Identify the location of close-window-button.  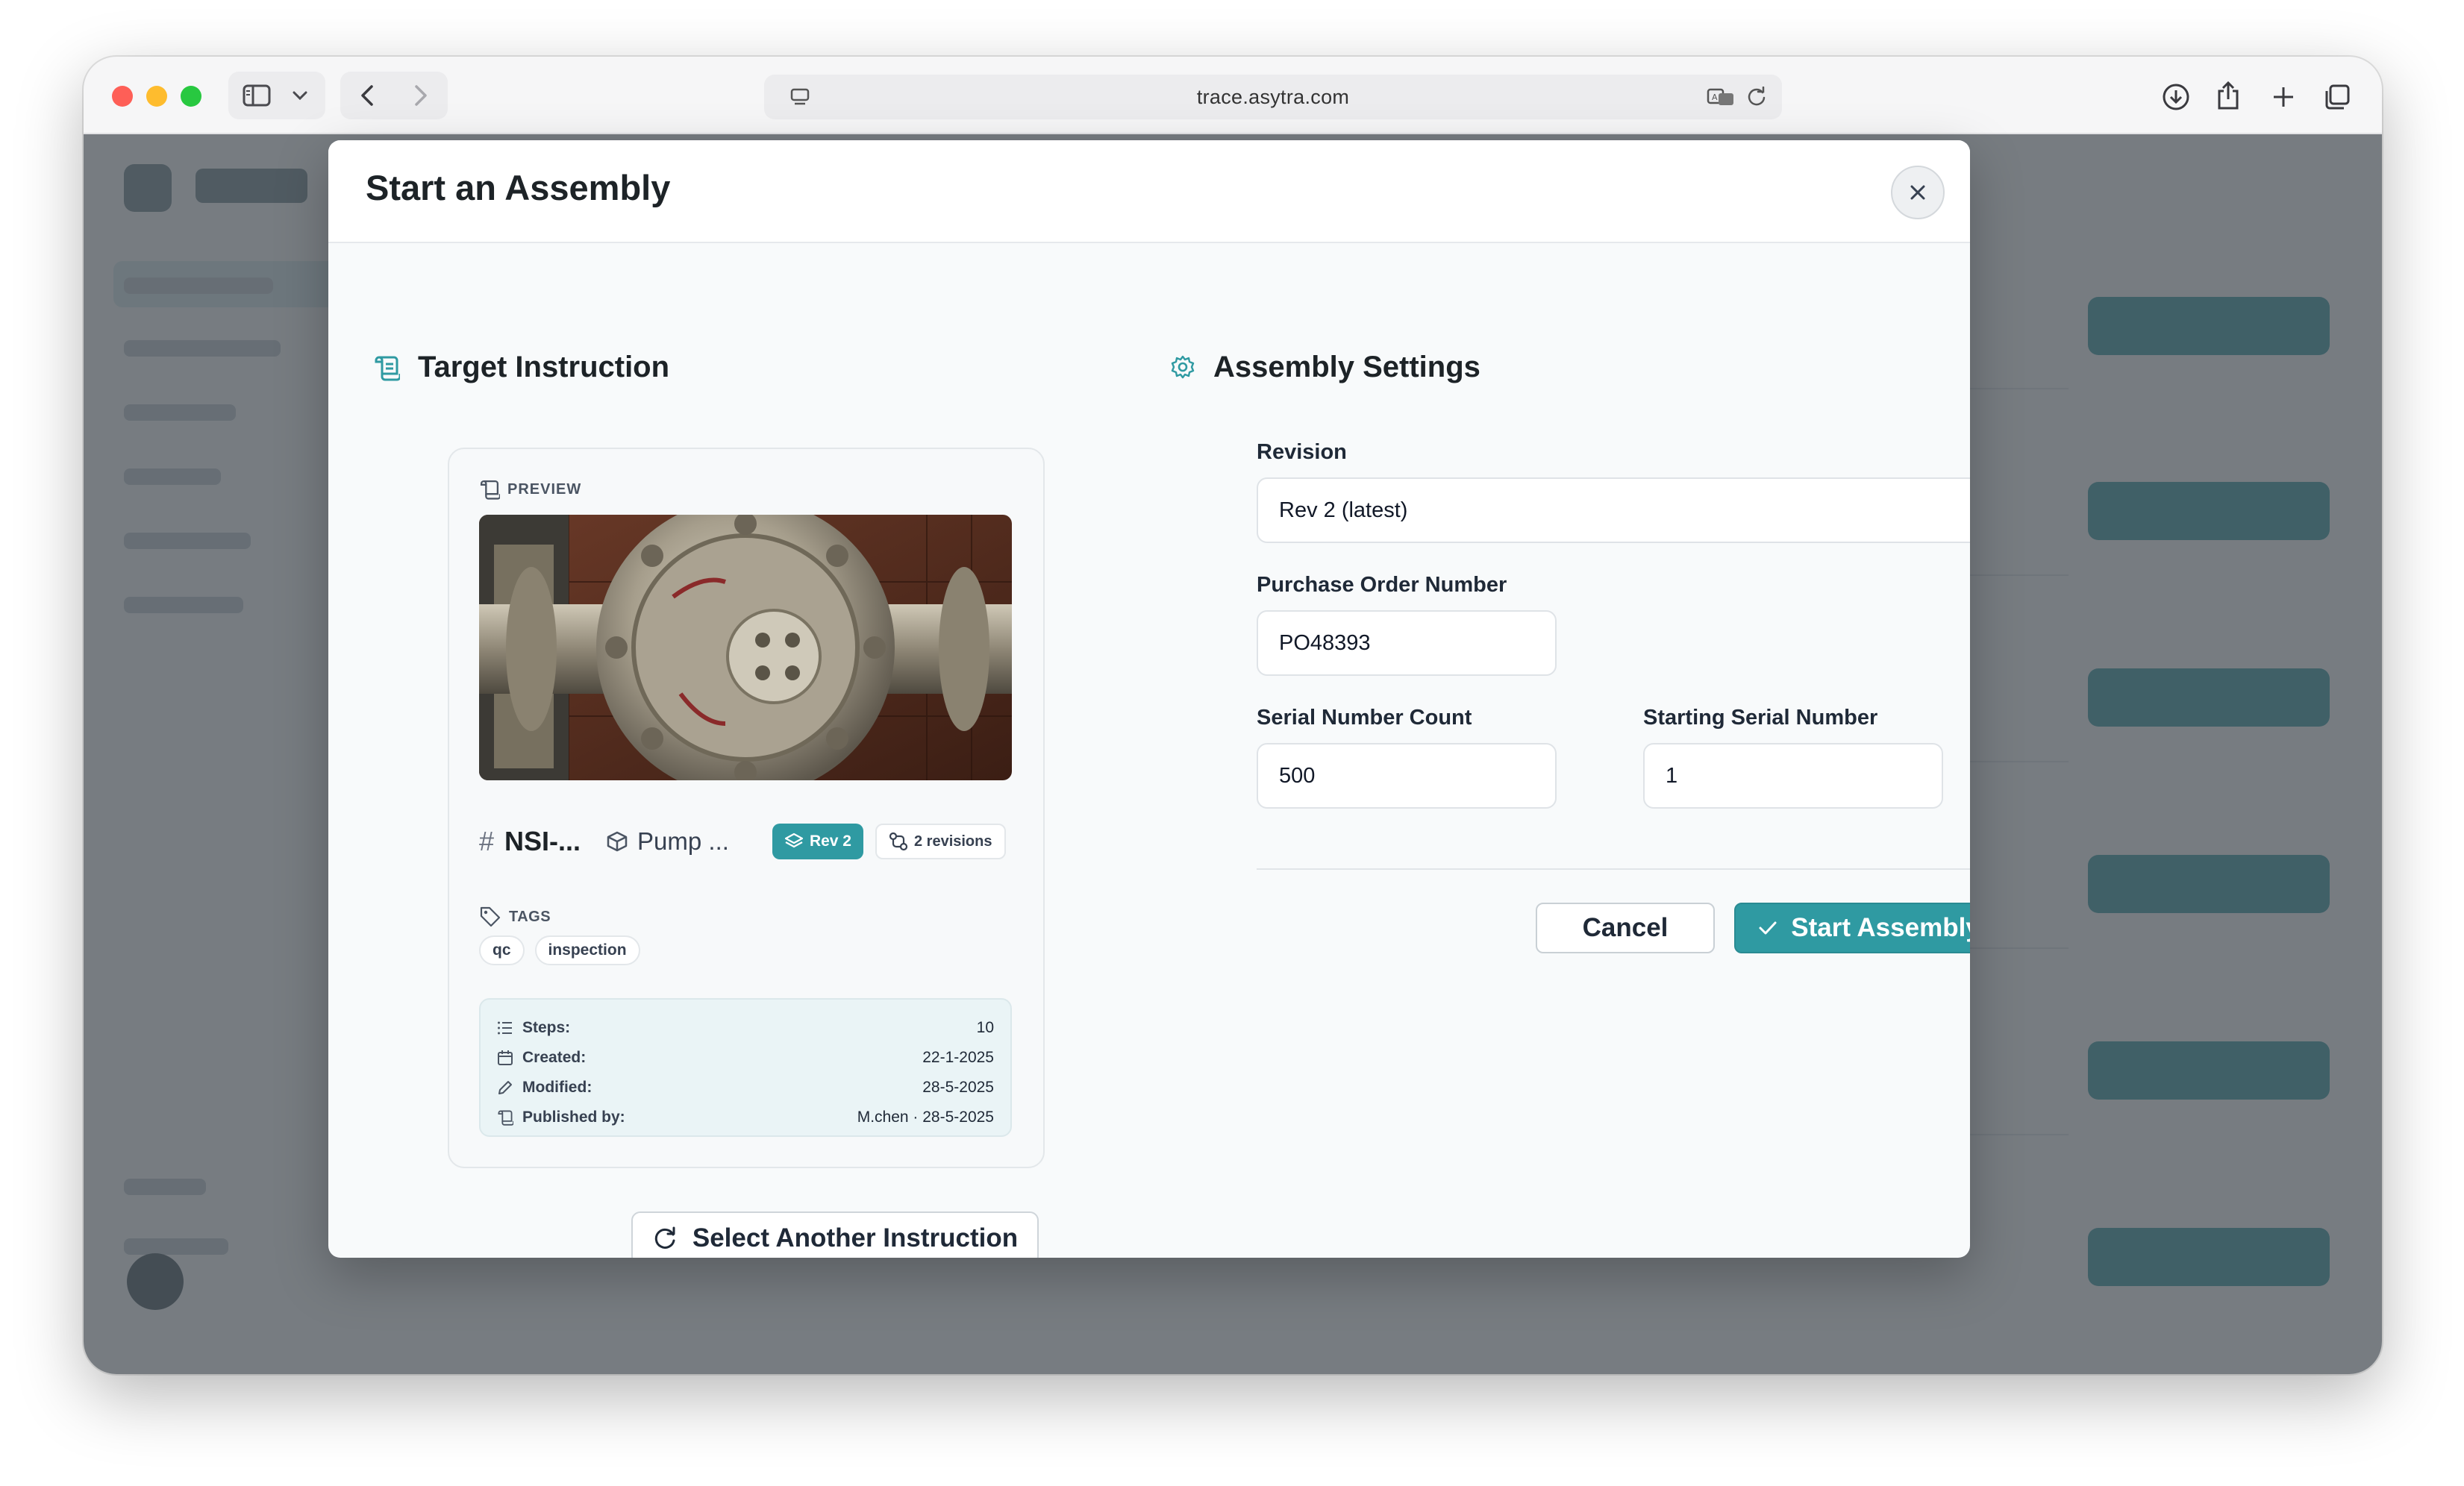
(122, 96).